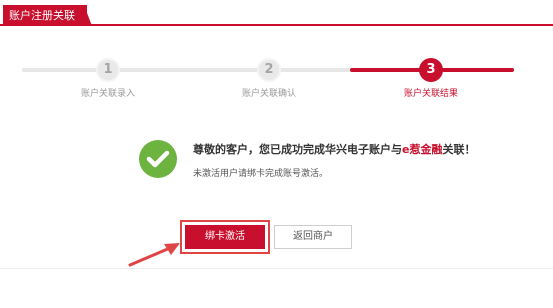 This screenshot has width=553, height=308. Describe the element at coordinates (268, 94) in the screenshot. I see `step-2-label: 账户关联确认` at that location.